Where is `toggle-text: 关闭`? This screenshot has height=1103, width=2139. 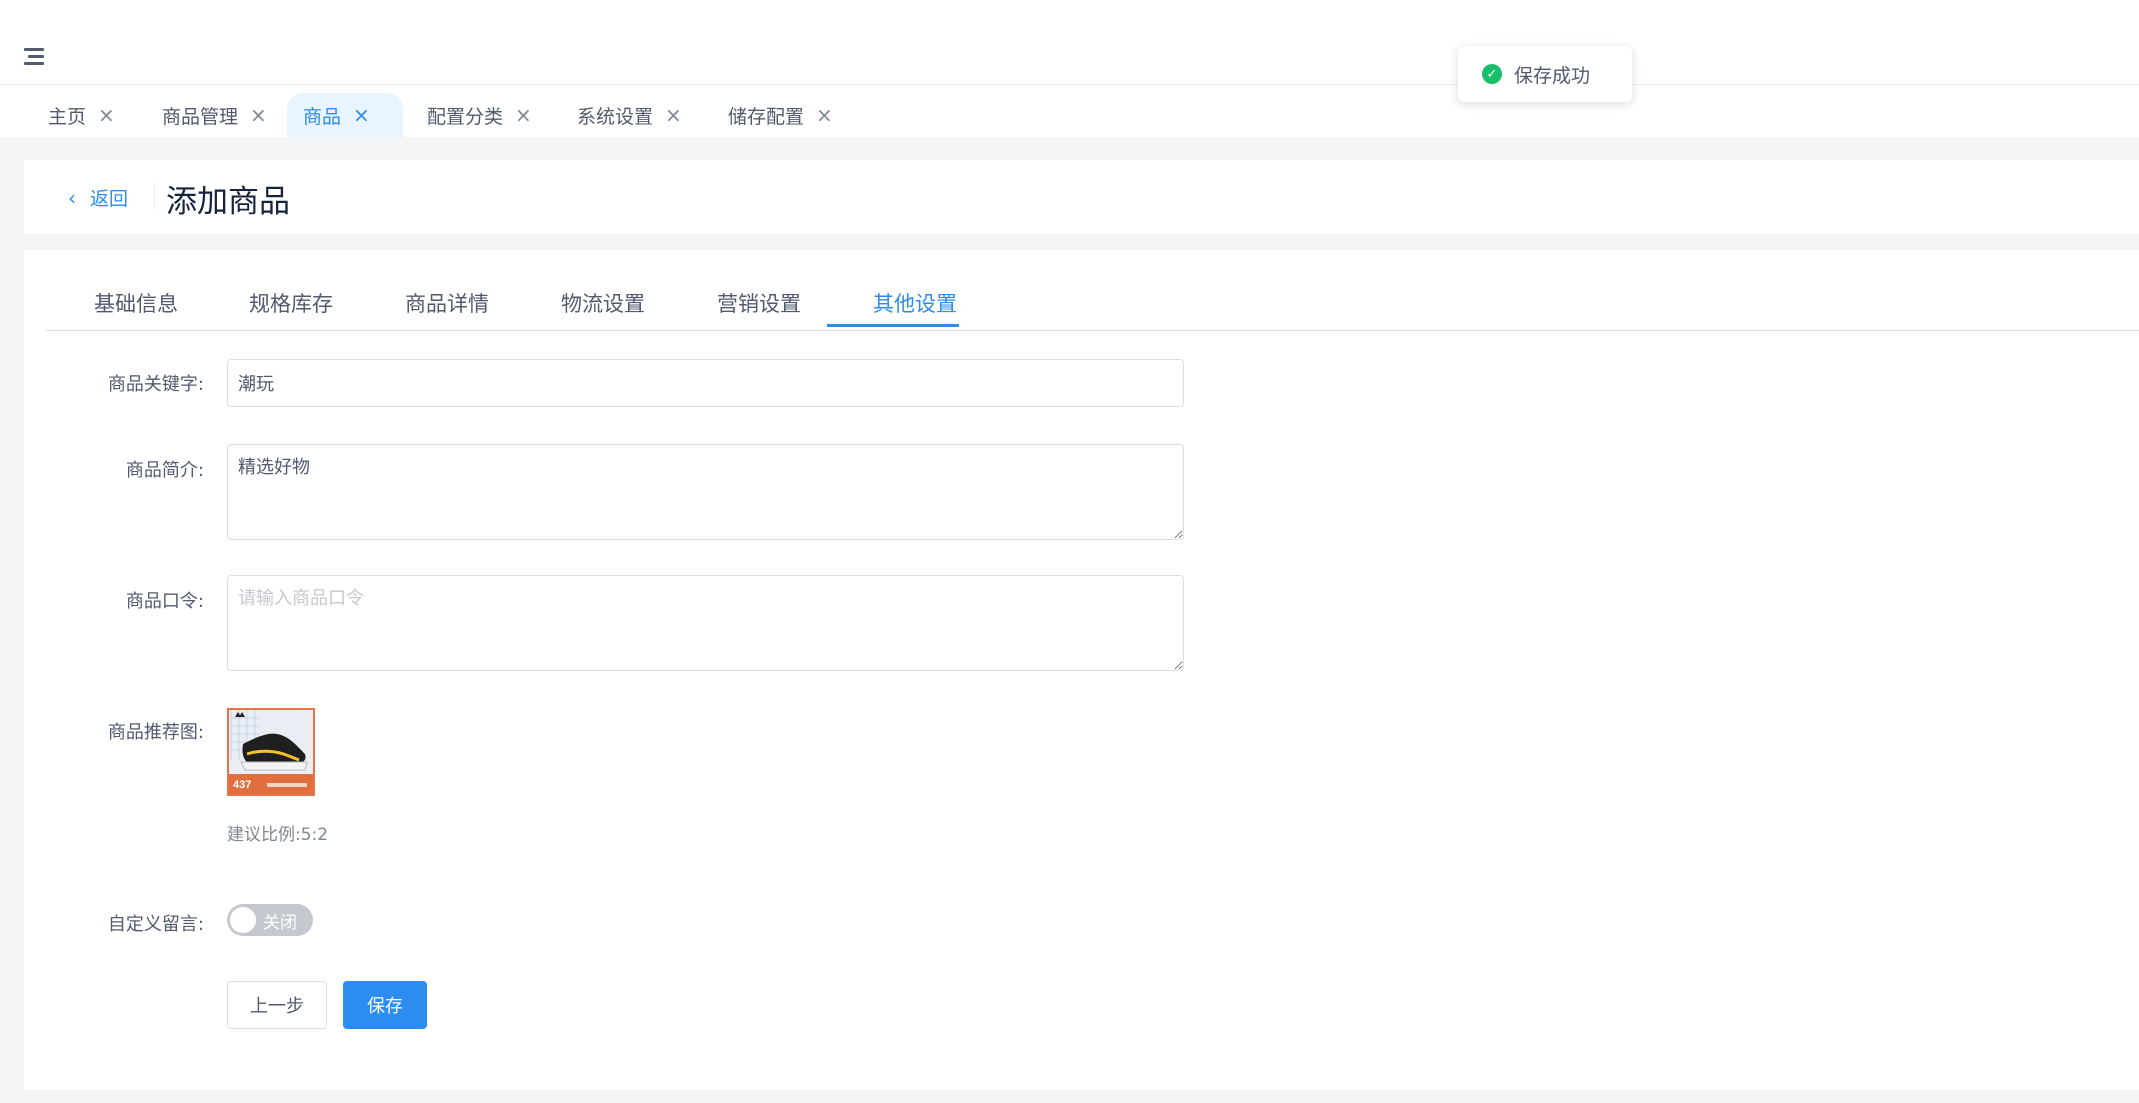
toggle-text: 关闭 is located at coordinates (280, 923).